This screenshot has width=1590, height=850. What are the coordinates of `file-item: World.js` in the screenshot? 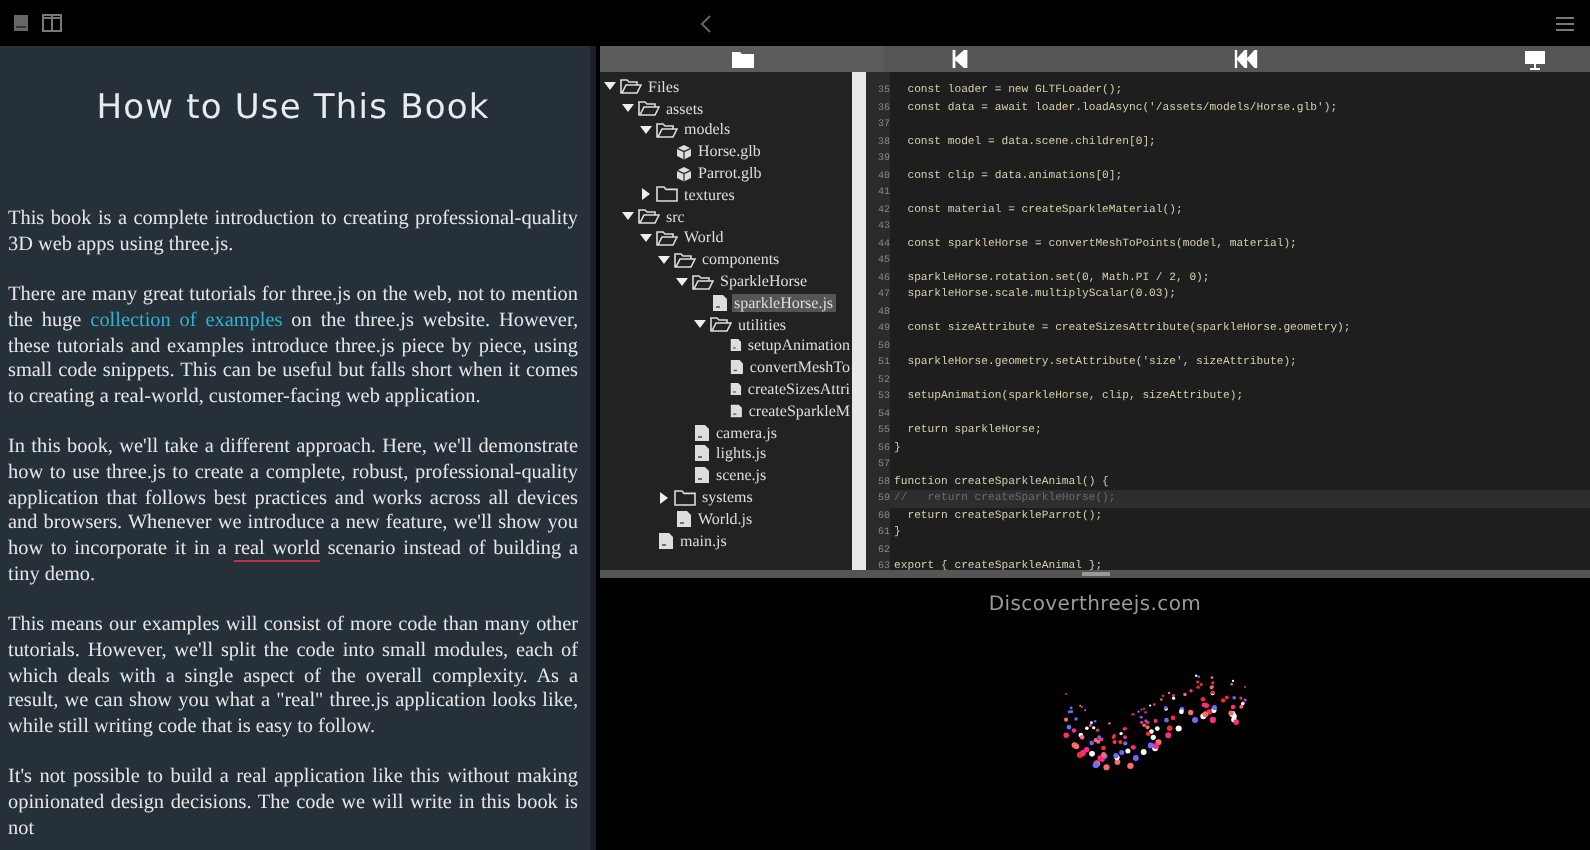 It's located at (725, 518).